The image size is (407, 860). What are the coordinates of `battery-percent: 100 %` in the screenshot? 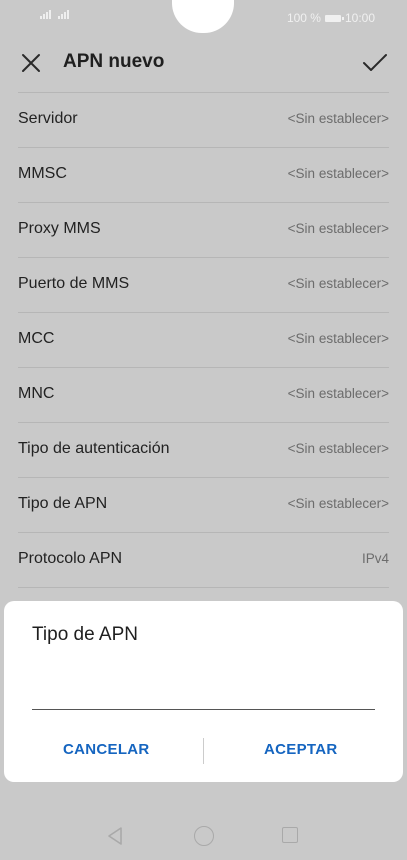 It's located at (303, 18).